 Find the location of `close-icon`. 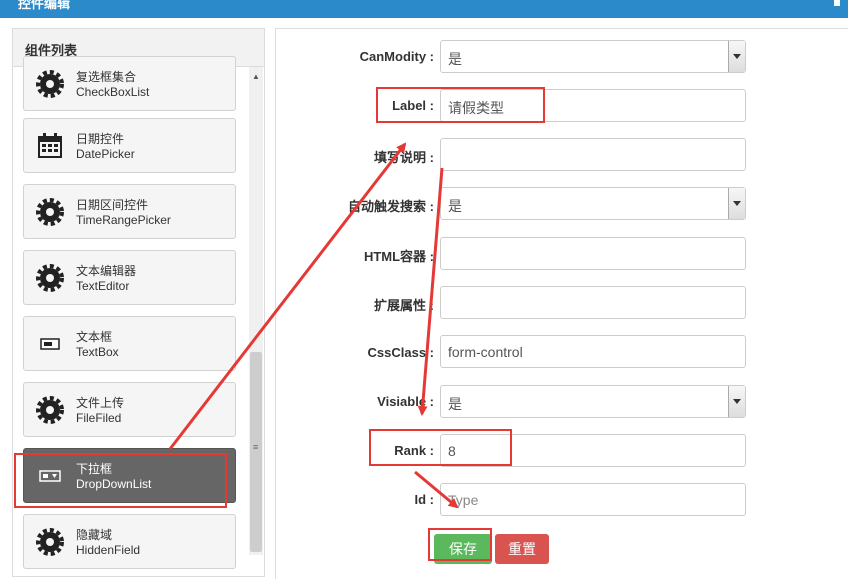

close-icon is located at coordinates (837, 3).